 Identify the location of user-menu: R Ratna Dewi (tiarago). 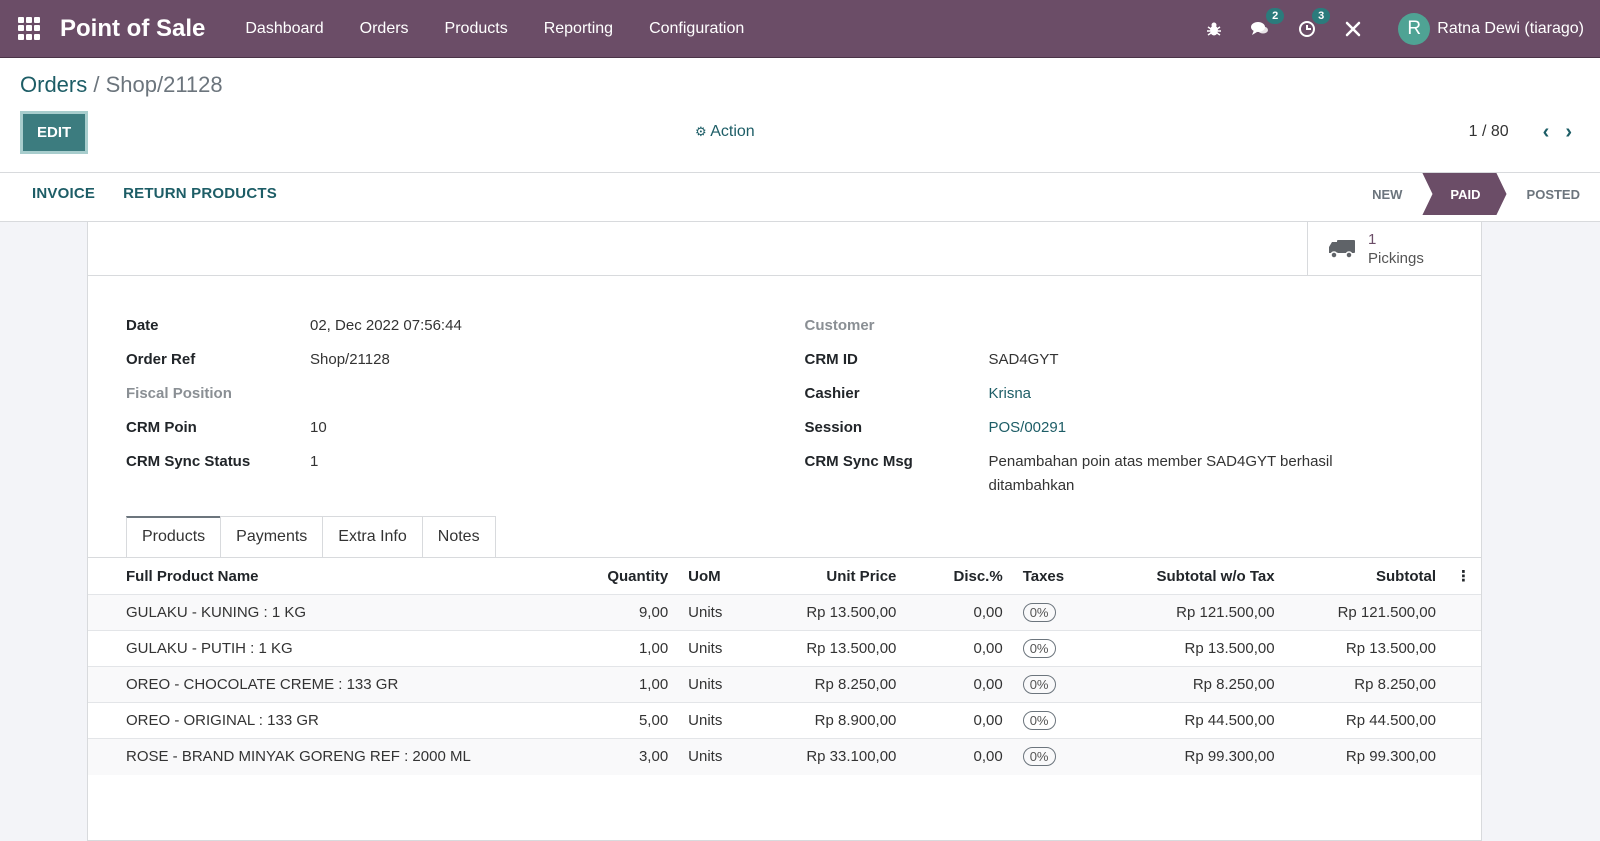
(1491, 28).